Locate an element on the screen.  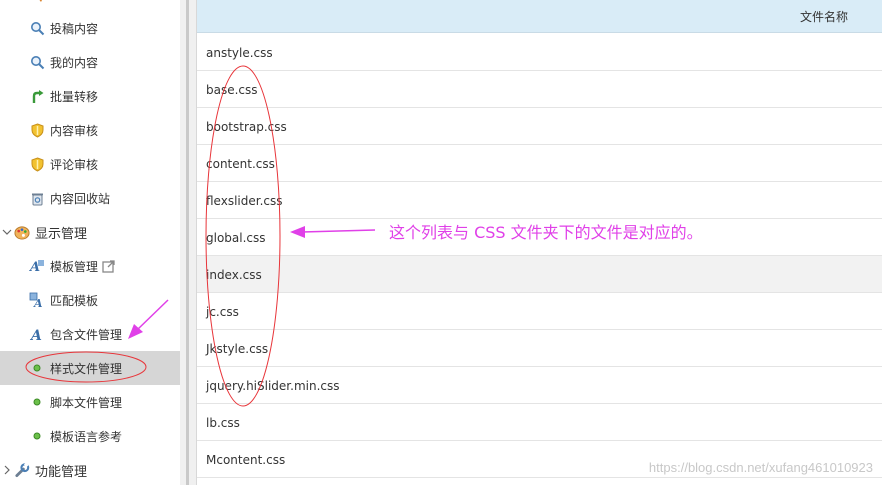
file-name-cell: global.css is located at coordinates (236, 238).